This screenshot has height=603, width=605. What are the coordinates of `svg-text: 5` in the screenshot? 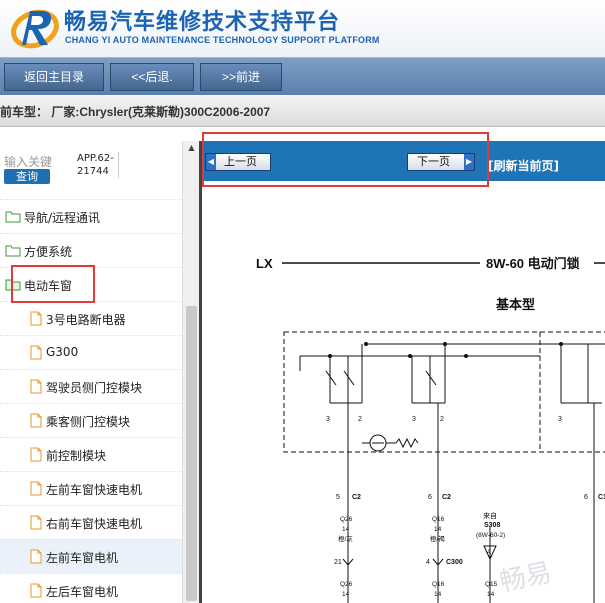 It's located at (338, 497).